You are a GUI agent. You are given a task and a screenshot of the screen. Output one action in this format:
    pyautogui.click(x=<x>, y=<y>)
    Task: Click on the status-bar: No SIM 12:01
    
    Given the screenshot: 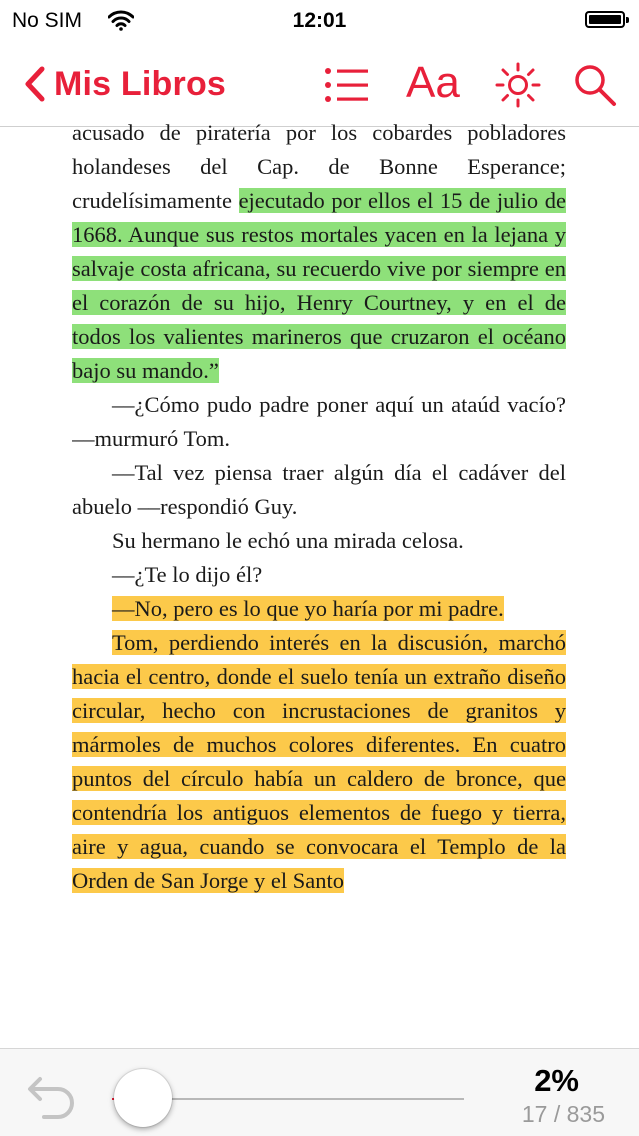 What is the action you would take?
    pyautogui.click(x=319, y=20)
    